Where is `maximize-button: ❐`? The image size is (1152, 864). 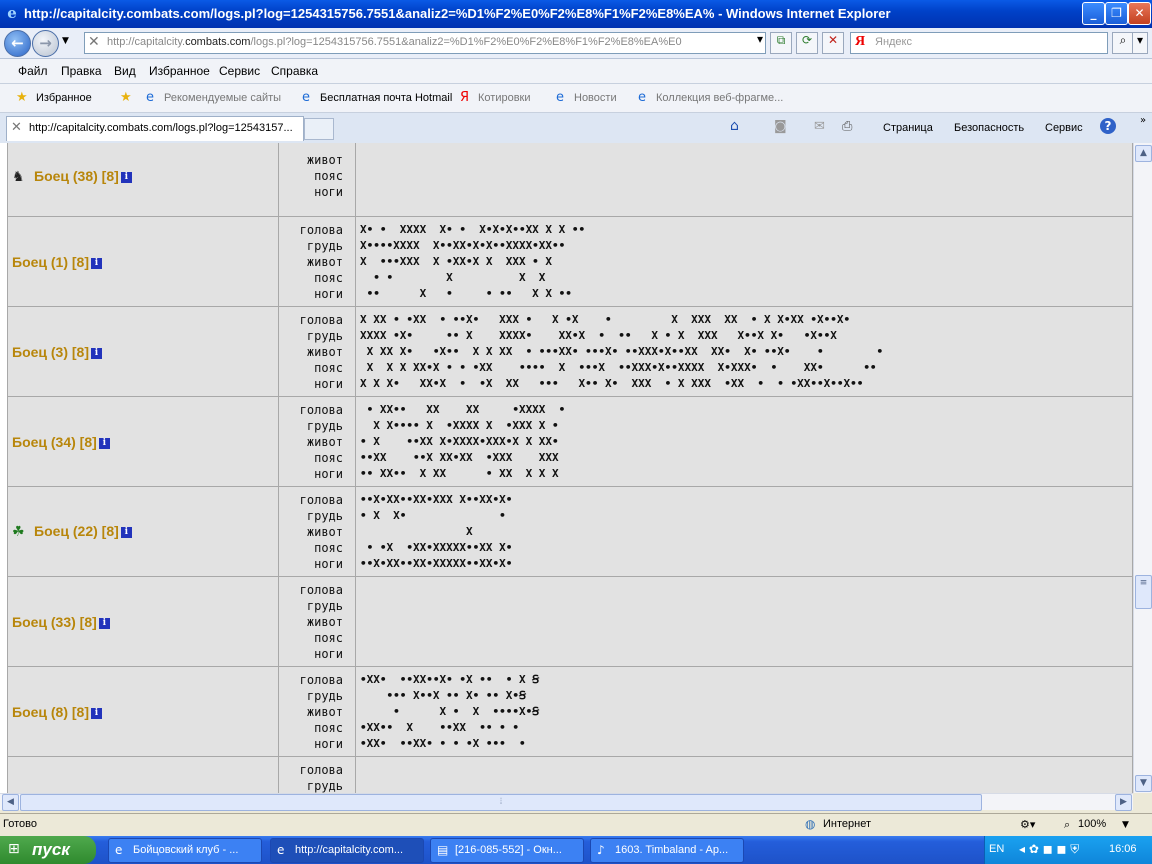
maximize-button: ❐ is located at coordinates (1116, 13).